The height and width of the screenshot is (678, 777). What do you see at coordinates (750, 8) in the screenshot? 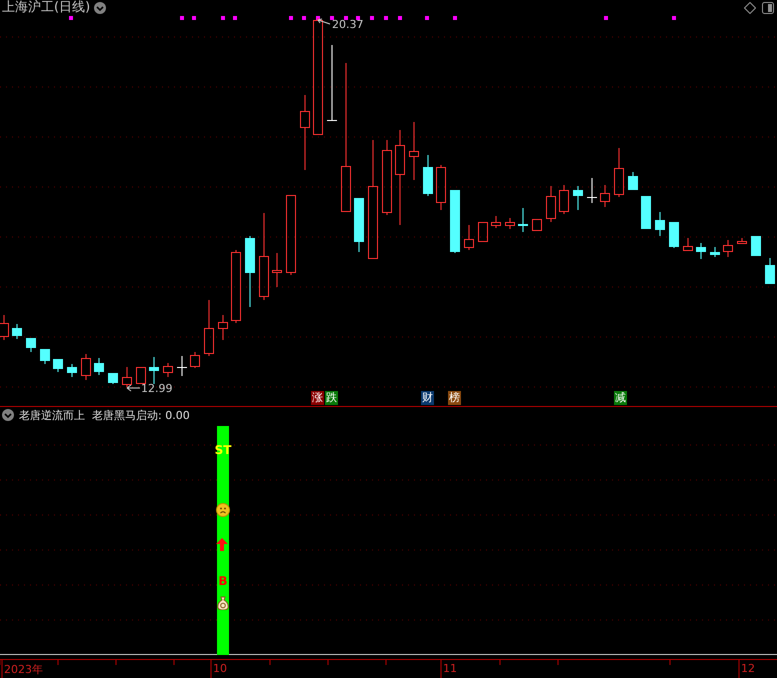
I see `diamond-icon` at bounding box center [750, 8].